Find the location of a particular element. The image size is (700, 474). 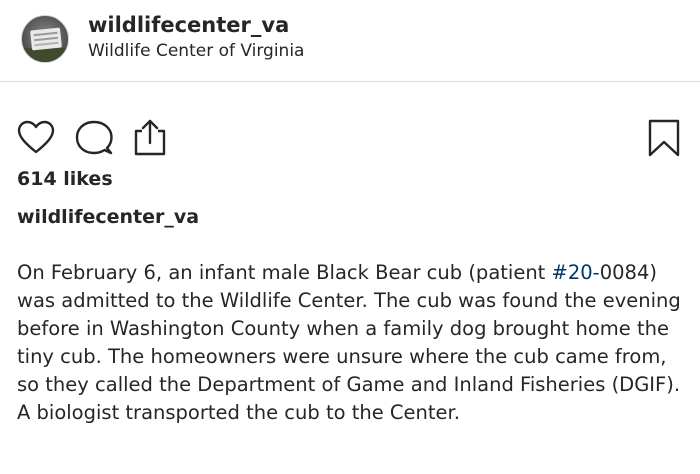

post-actions is located at coordinates (350, 137).